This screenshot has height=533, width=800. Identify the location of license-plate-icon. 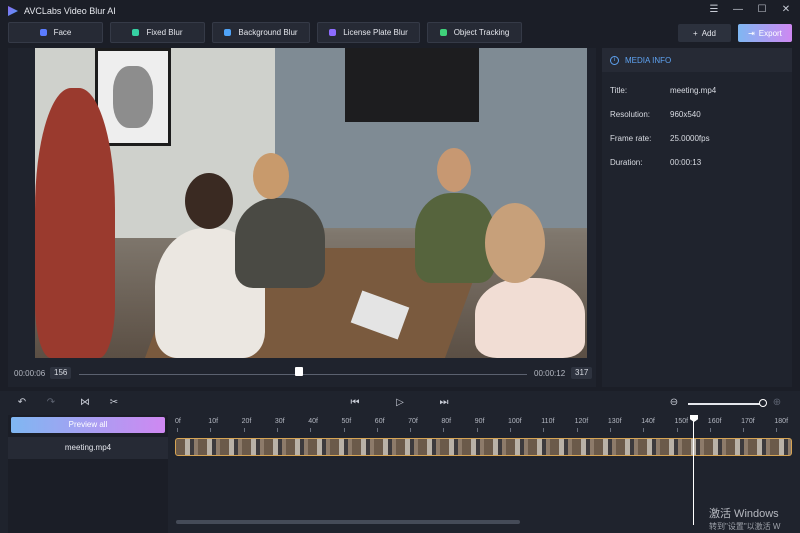
(333, 32).